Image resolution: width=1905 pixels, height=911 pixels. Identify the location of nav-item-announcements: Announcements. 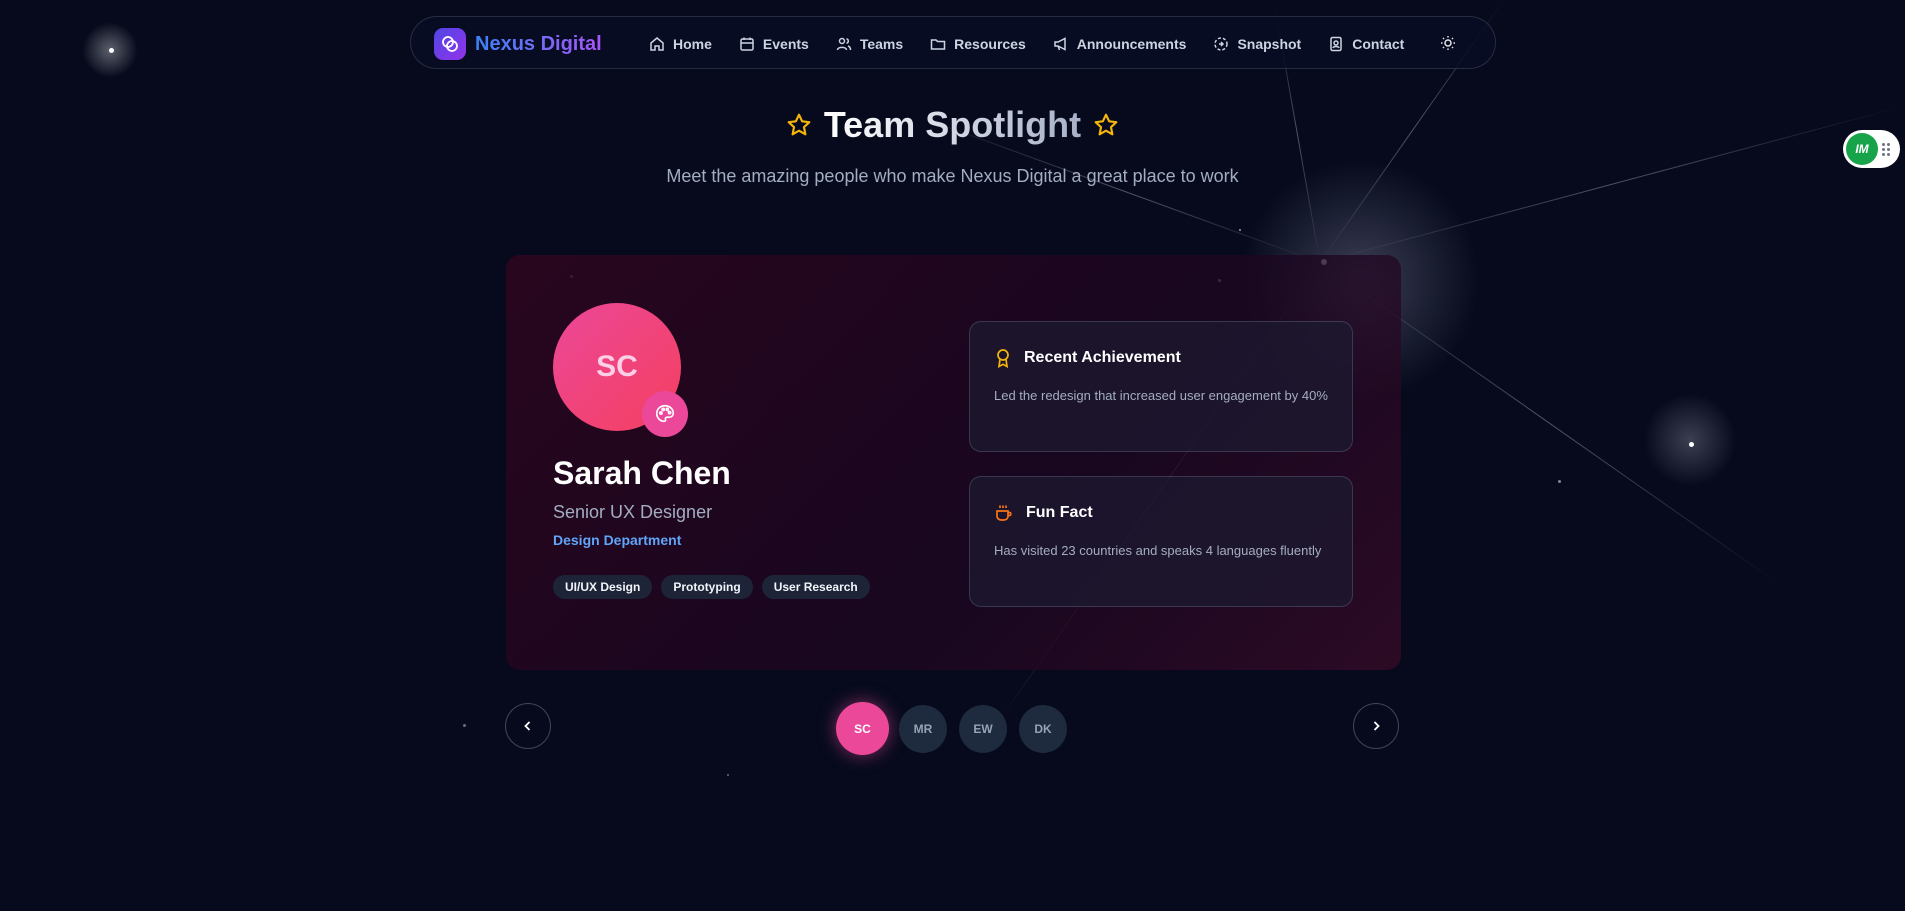
(1120, 43).